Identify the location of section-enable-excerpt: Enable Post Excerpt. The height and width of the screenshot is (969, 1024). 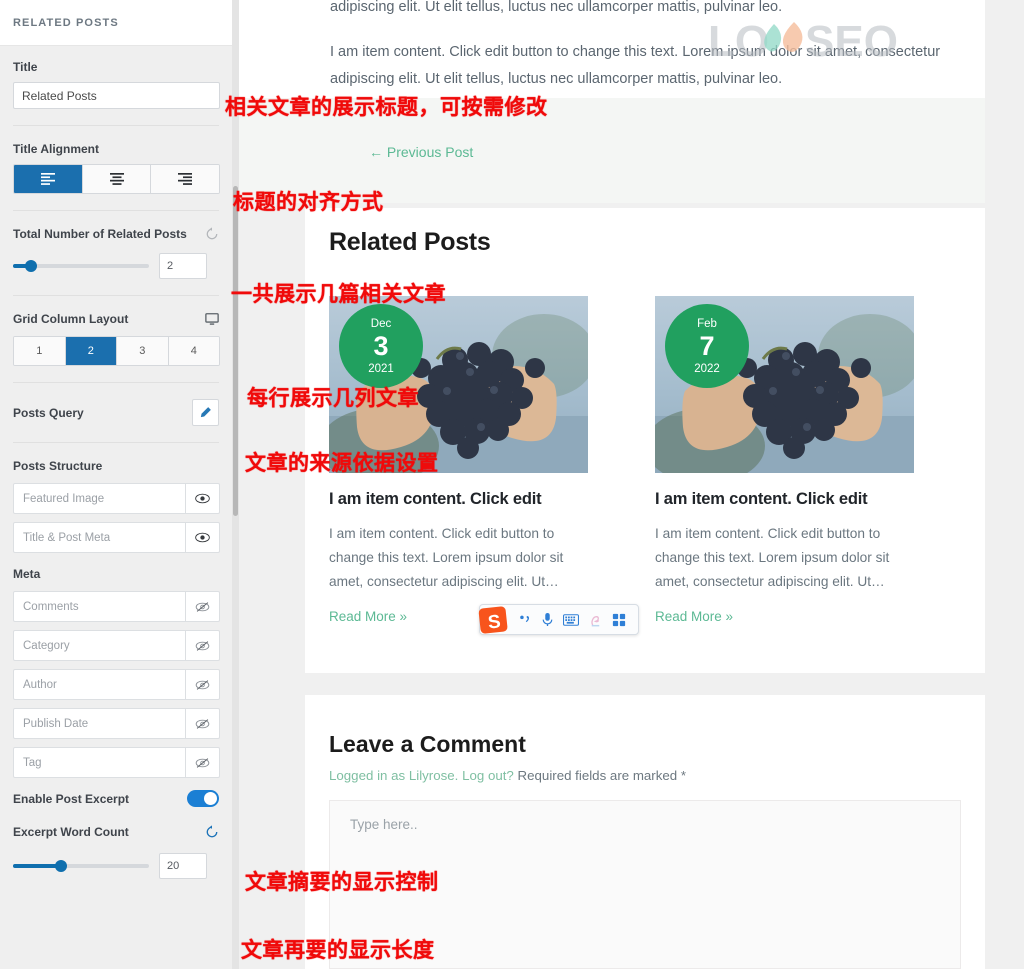
(116, 798).